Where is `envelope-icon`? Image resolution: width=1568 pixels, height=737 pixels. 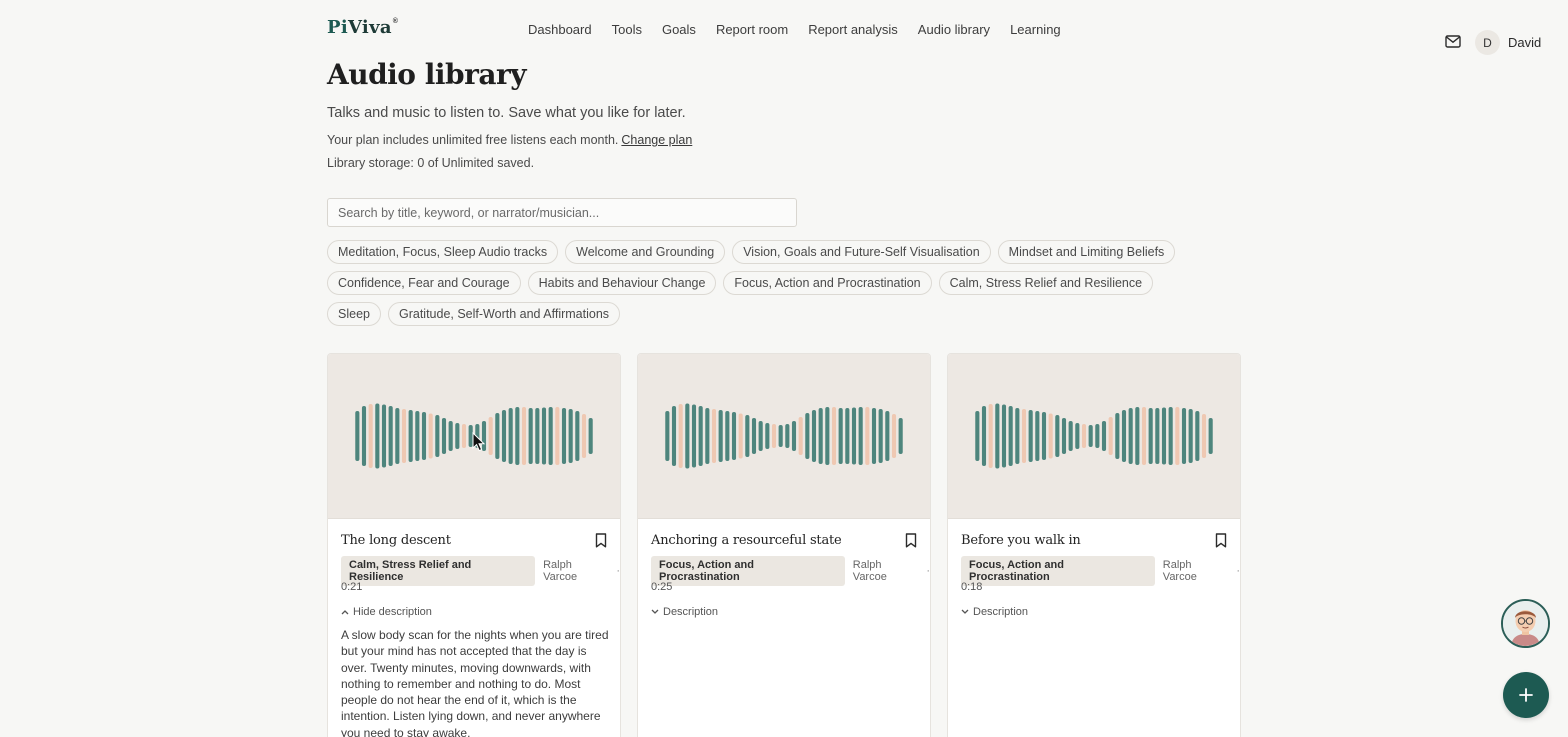
envelope-icon is located at coordinates (1453, 41).